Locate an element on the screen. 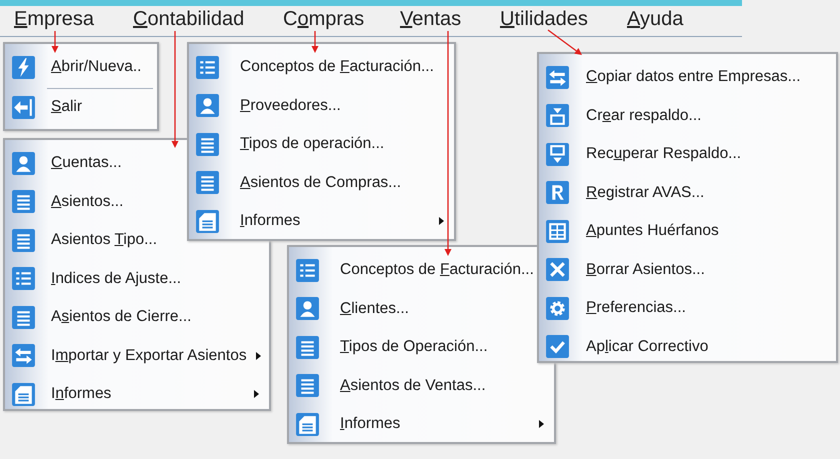  menu-bar-item: Empresa is located at coordinates (54, 19).